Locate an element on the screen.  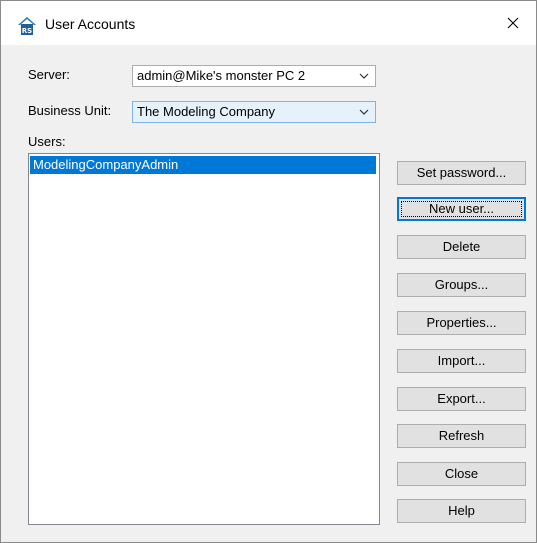
list-item: ModelingCompanyAdmin is located at coordinates (203, 165).